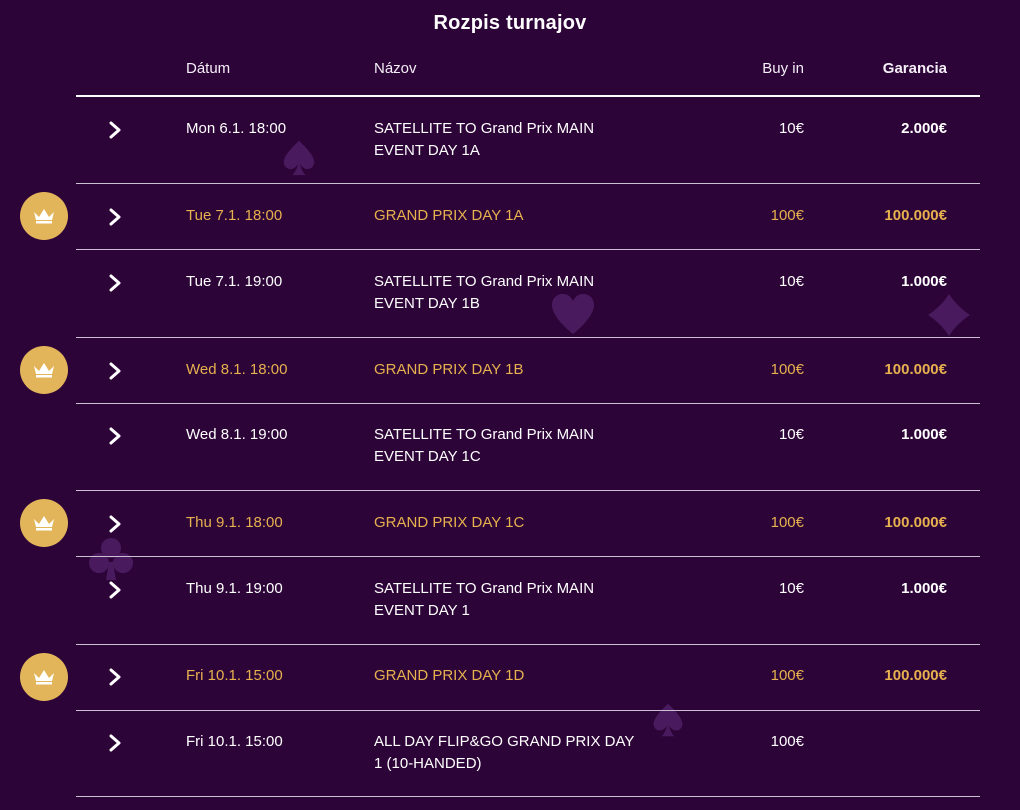  I want to click on column-header-date: Dátum, so click(208, 68).